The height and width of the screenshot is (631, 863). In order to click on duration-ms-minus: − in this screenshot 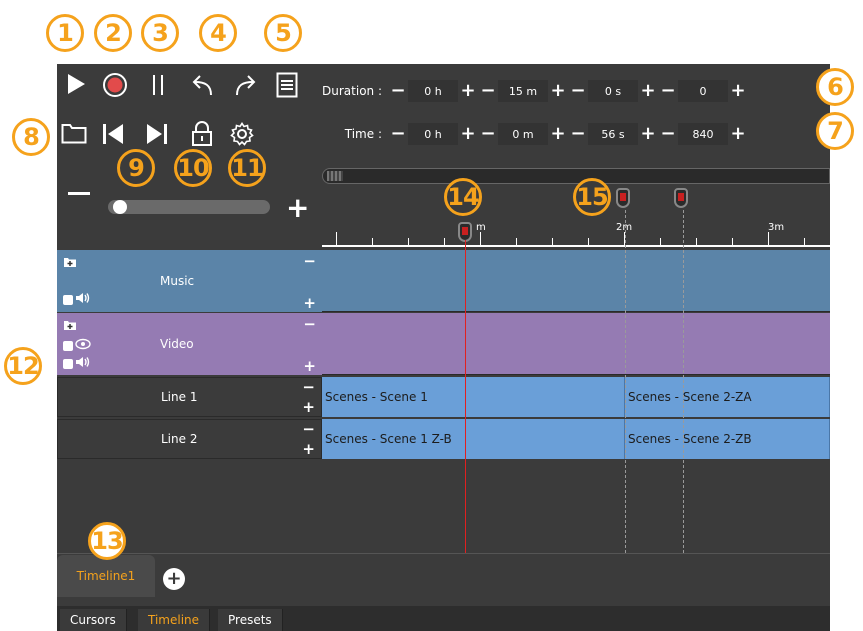, I will do `click(668, 91)`.